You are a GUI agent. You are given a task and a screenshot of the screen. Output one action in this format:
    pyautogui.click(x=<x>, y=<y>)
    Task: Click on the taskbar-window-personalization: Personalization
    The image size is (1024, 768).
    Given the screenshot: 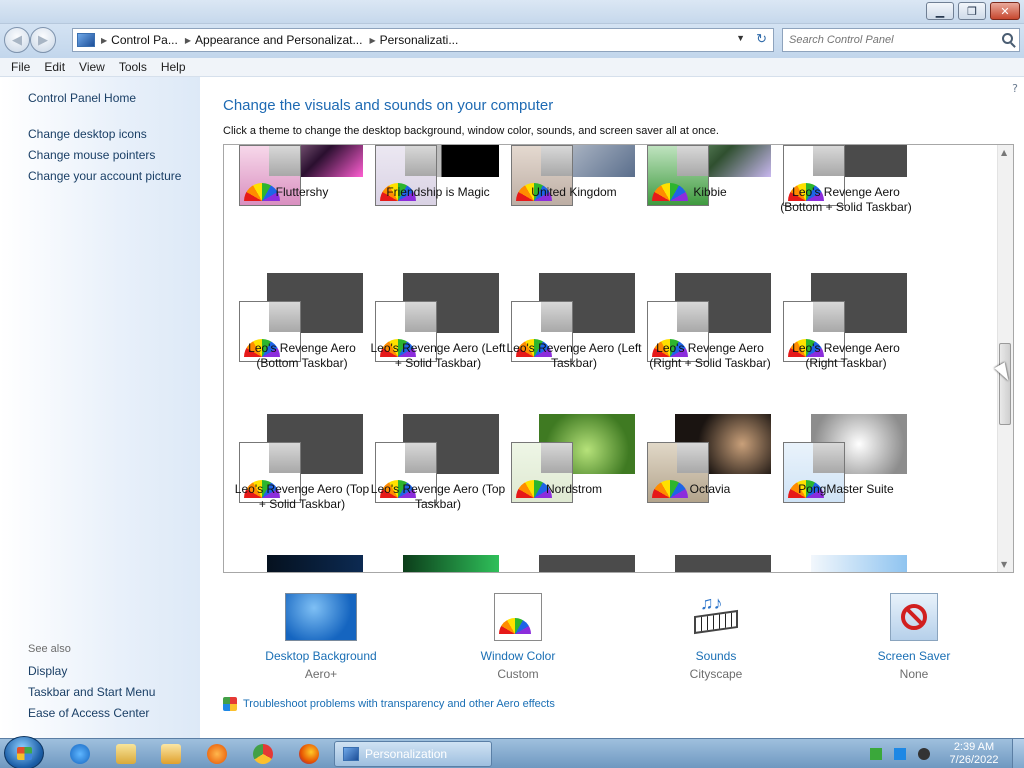 What is the action you would take?
    pyautogui.click(x=413, y=754)
    